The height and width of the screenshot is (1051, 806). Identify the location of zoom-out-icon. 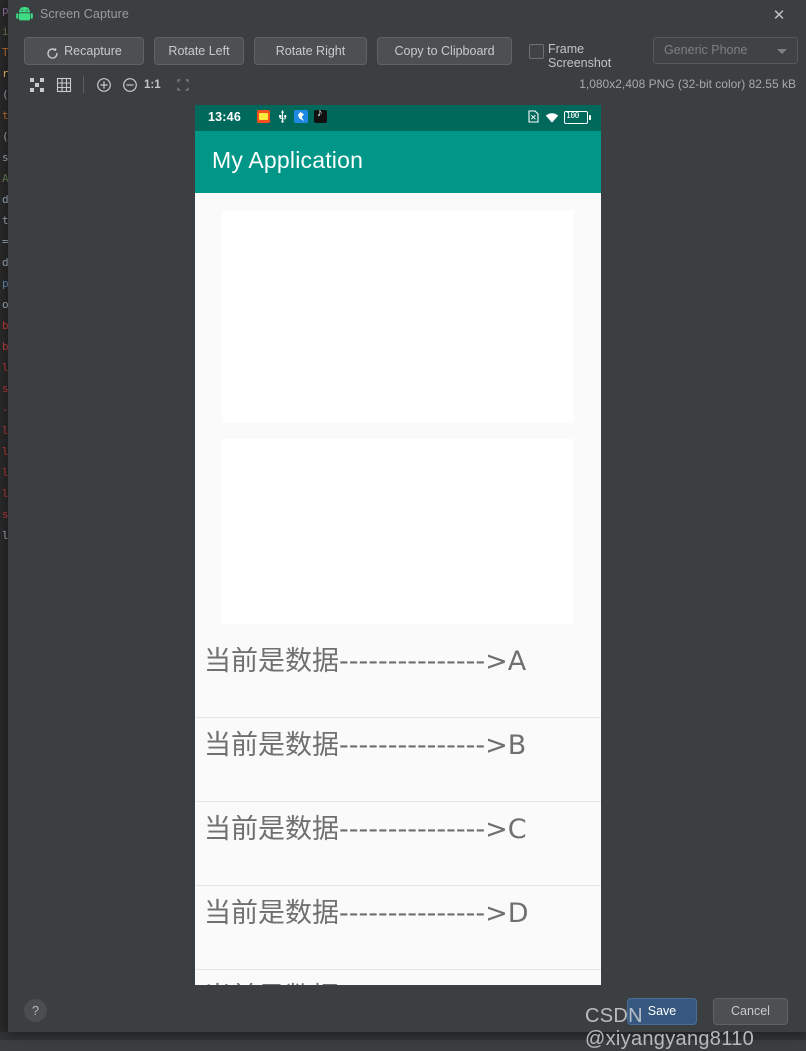
(130, 85).